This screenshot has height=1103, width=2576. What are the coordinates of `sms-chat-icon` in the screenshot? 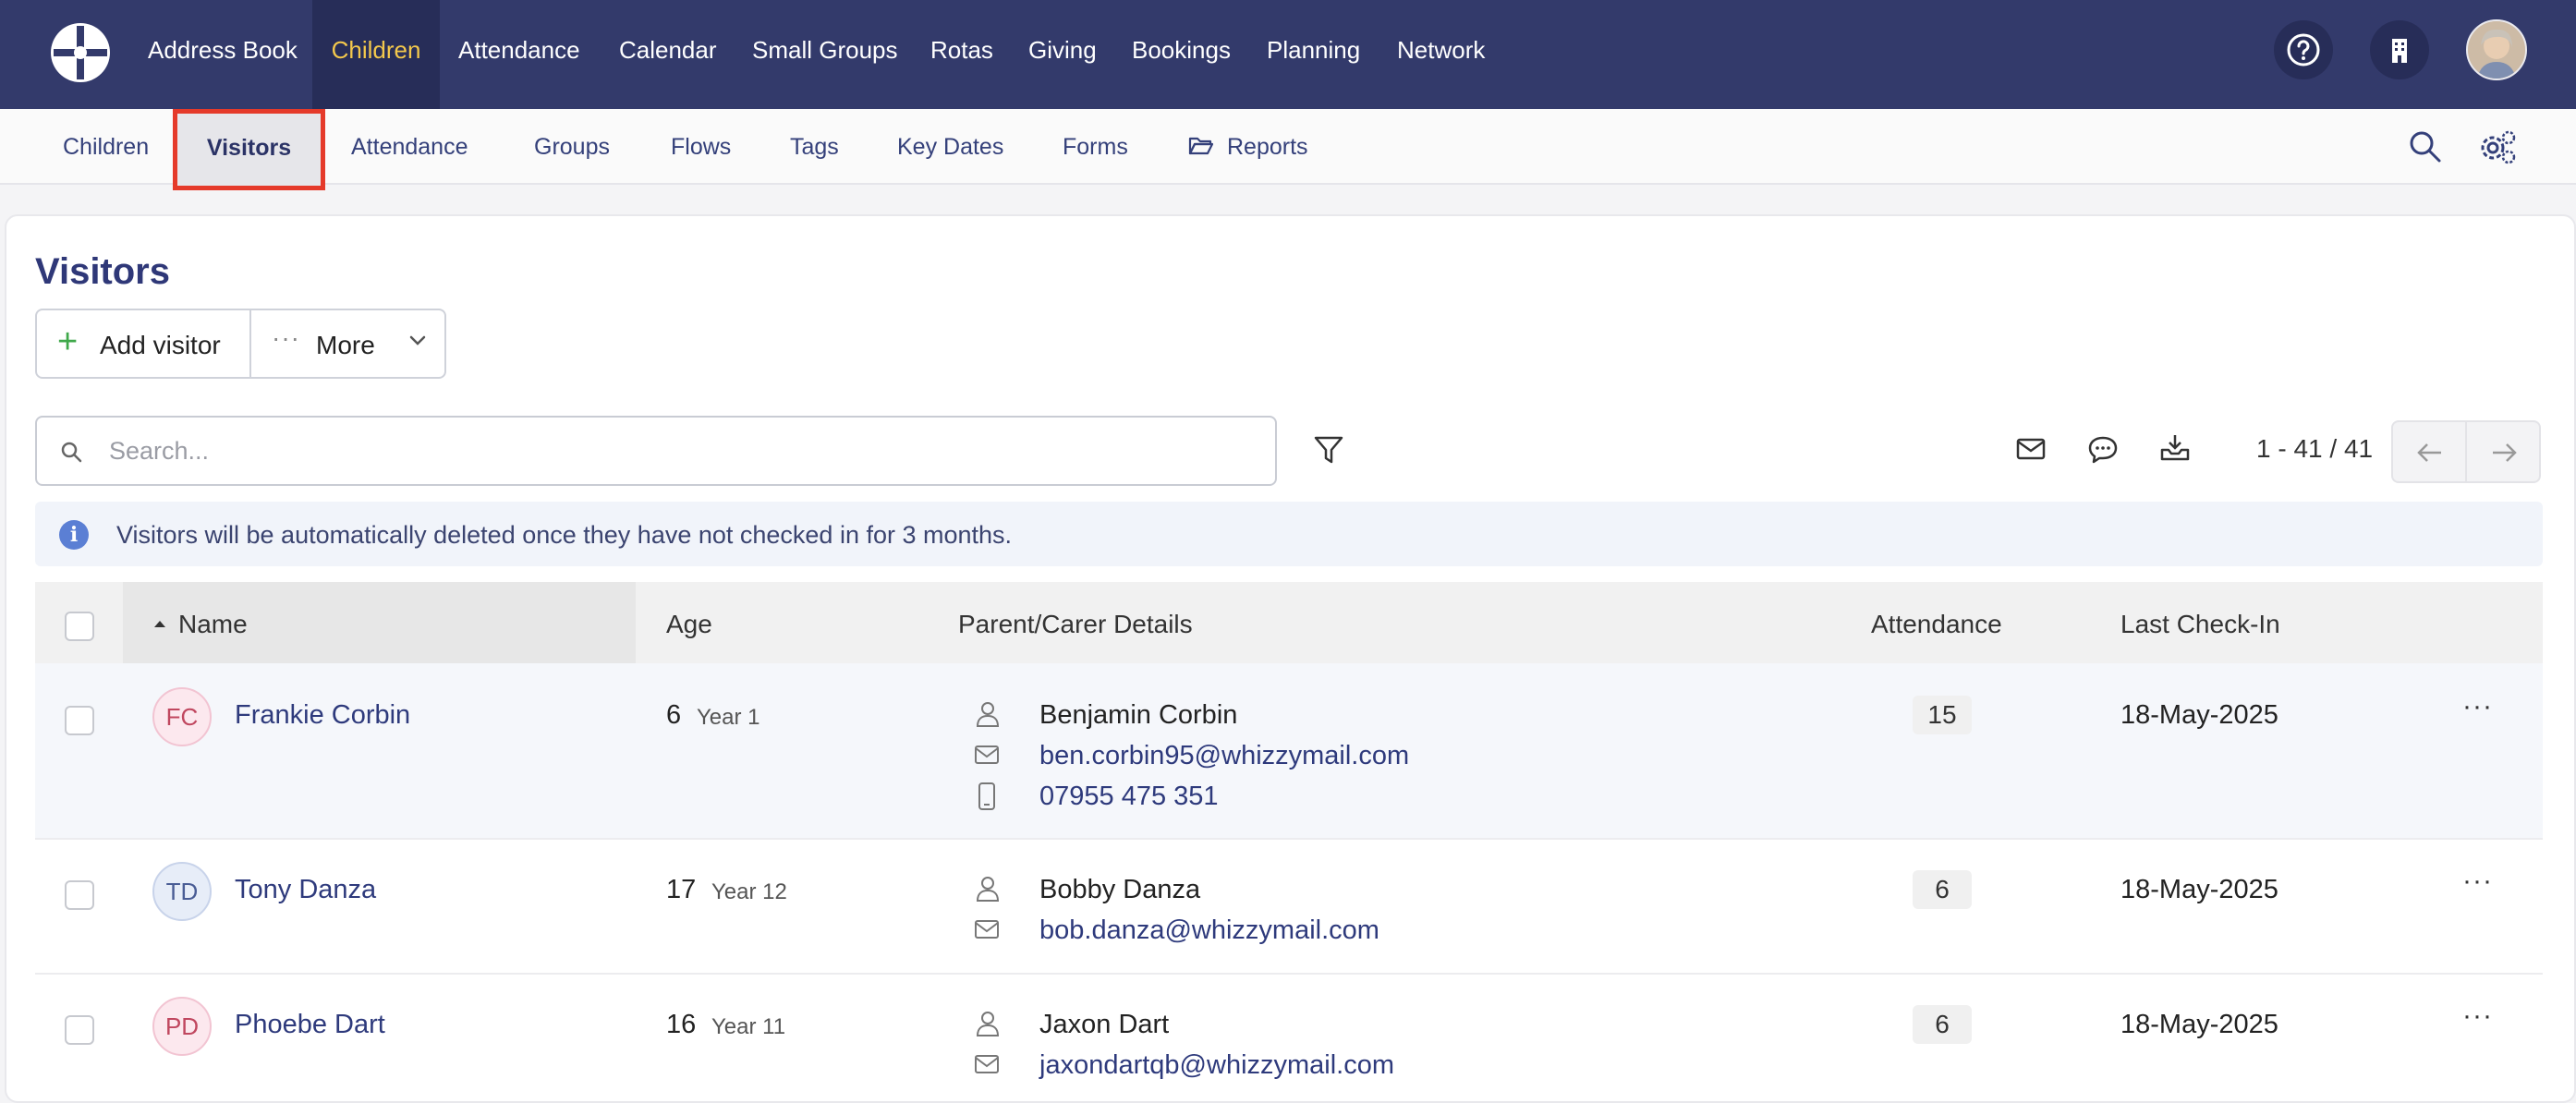 It's located at (2103, 451).